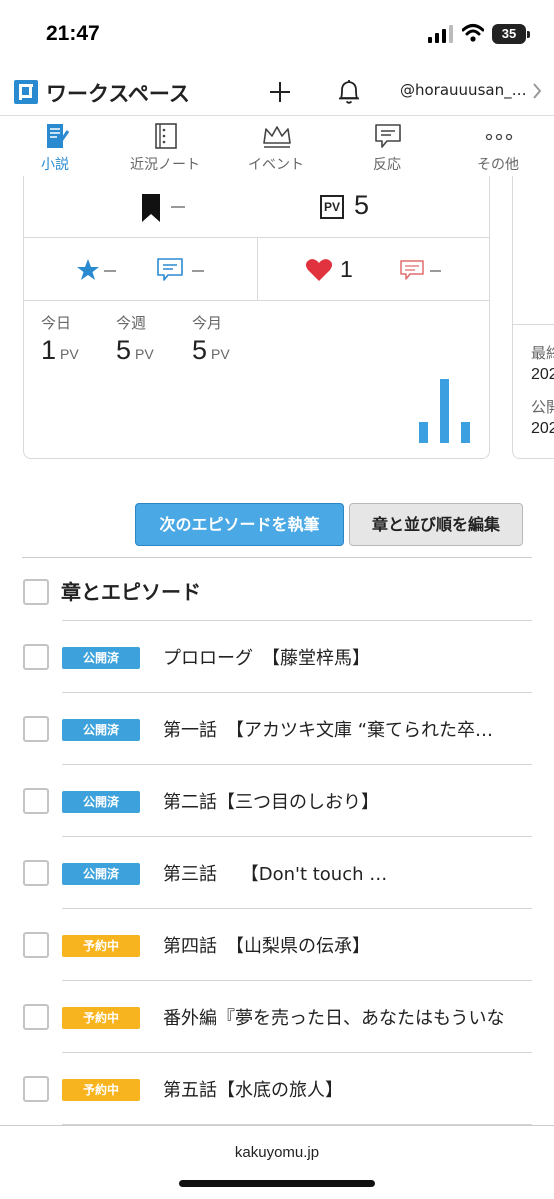 The width and height of the screenshot is (554, 1199). I want to click on episode-title: 第五話【水底の旅人】, so click(358, 1089).